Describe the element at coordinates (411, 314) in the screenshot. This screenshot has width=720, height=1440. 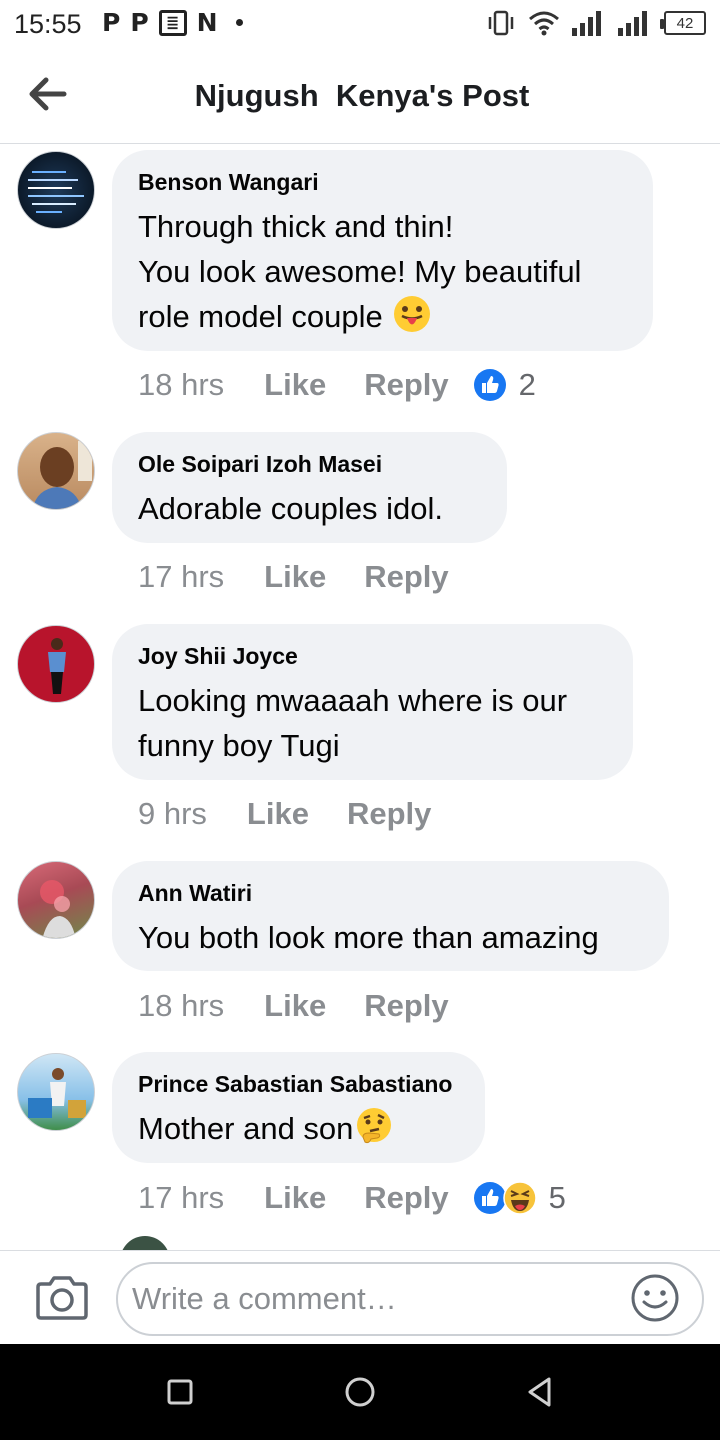
I see `tongue-out-emoji-icon` at that location.